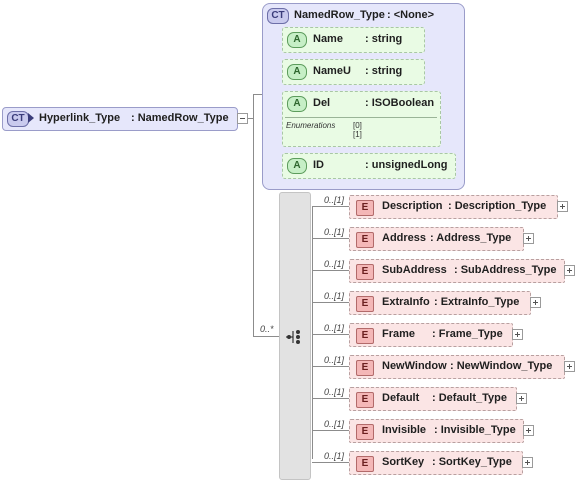  Describe the element at coordinates (501, 366) in the screenshot. I see `element-type: : NewWindow_Type` at that location.